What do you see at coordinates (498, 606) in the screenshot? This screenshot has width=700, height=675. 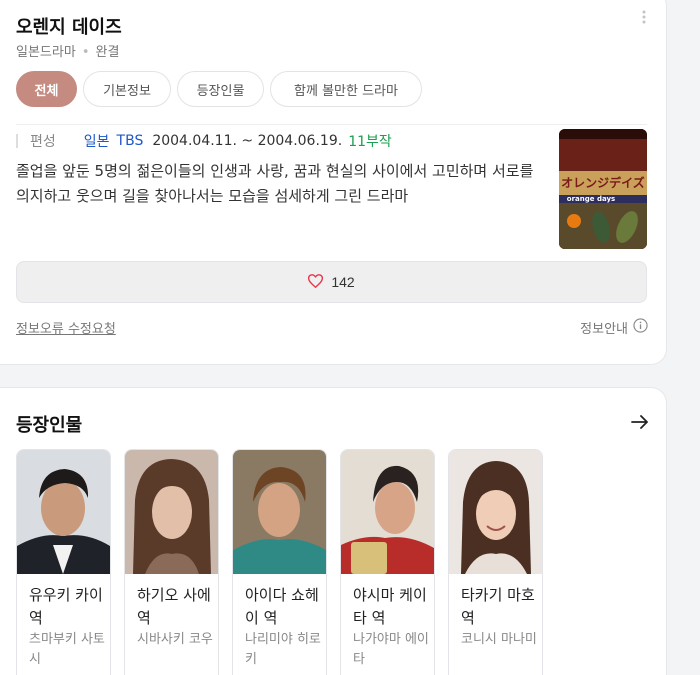 I see `character-role: 타카기 마호 역` at bounding box center [498, 606].